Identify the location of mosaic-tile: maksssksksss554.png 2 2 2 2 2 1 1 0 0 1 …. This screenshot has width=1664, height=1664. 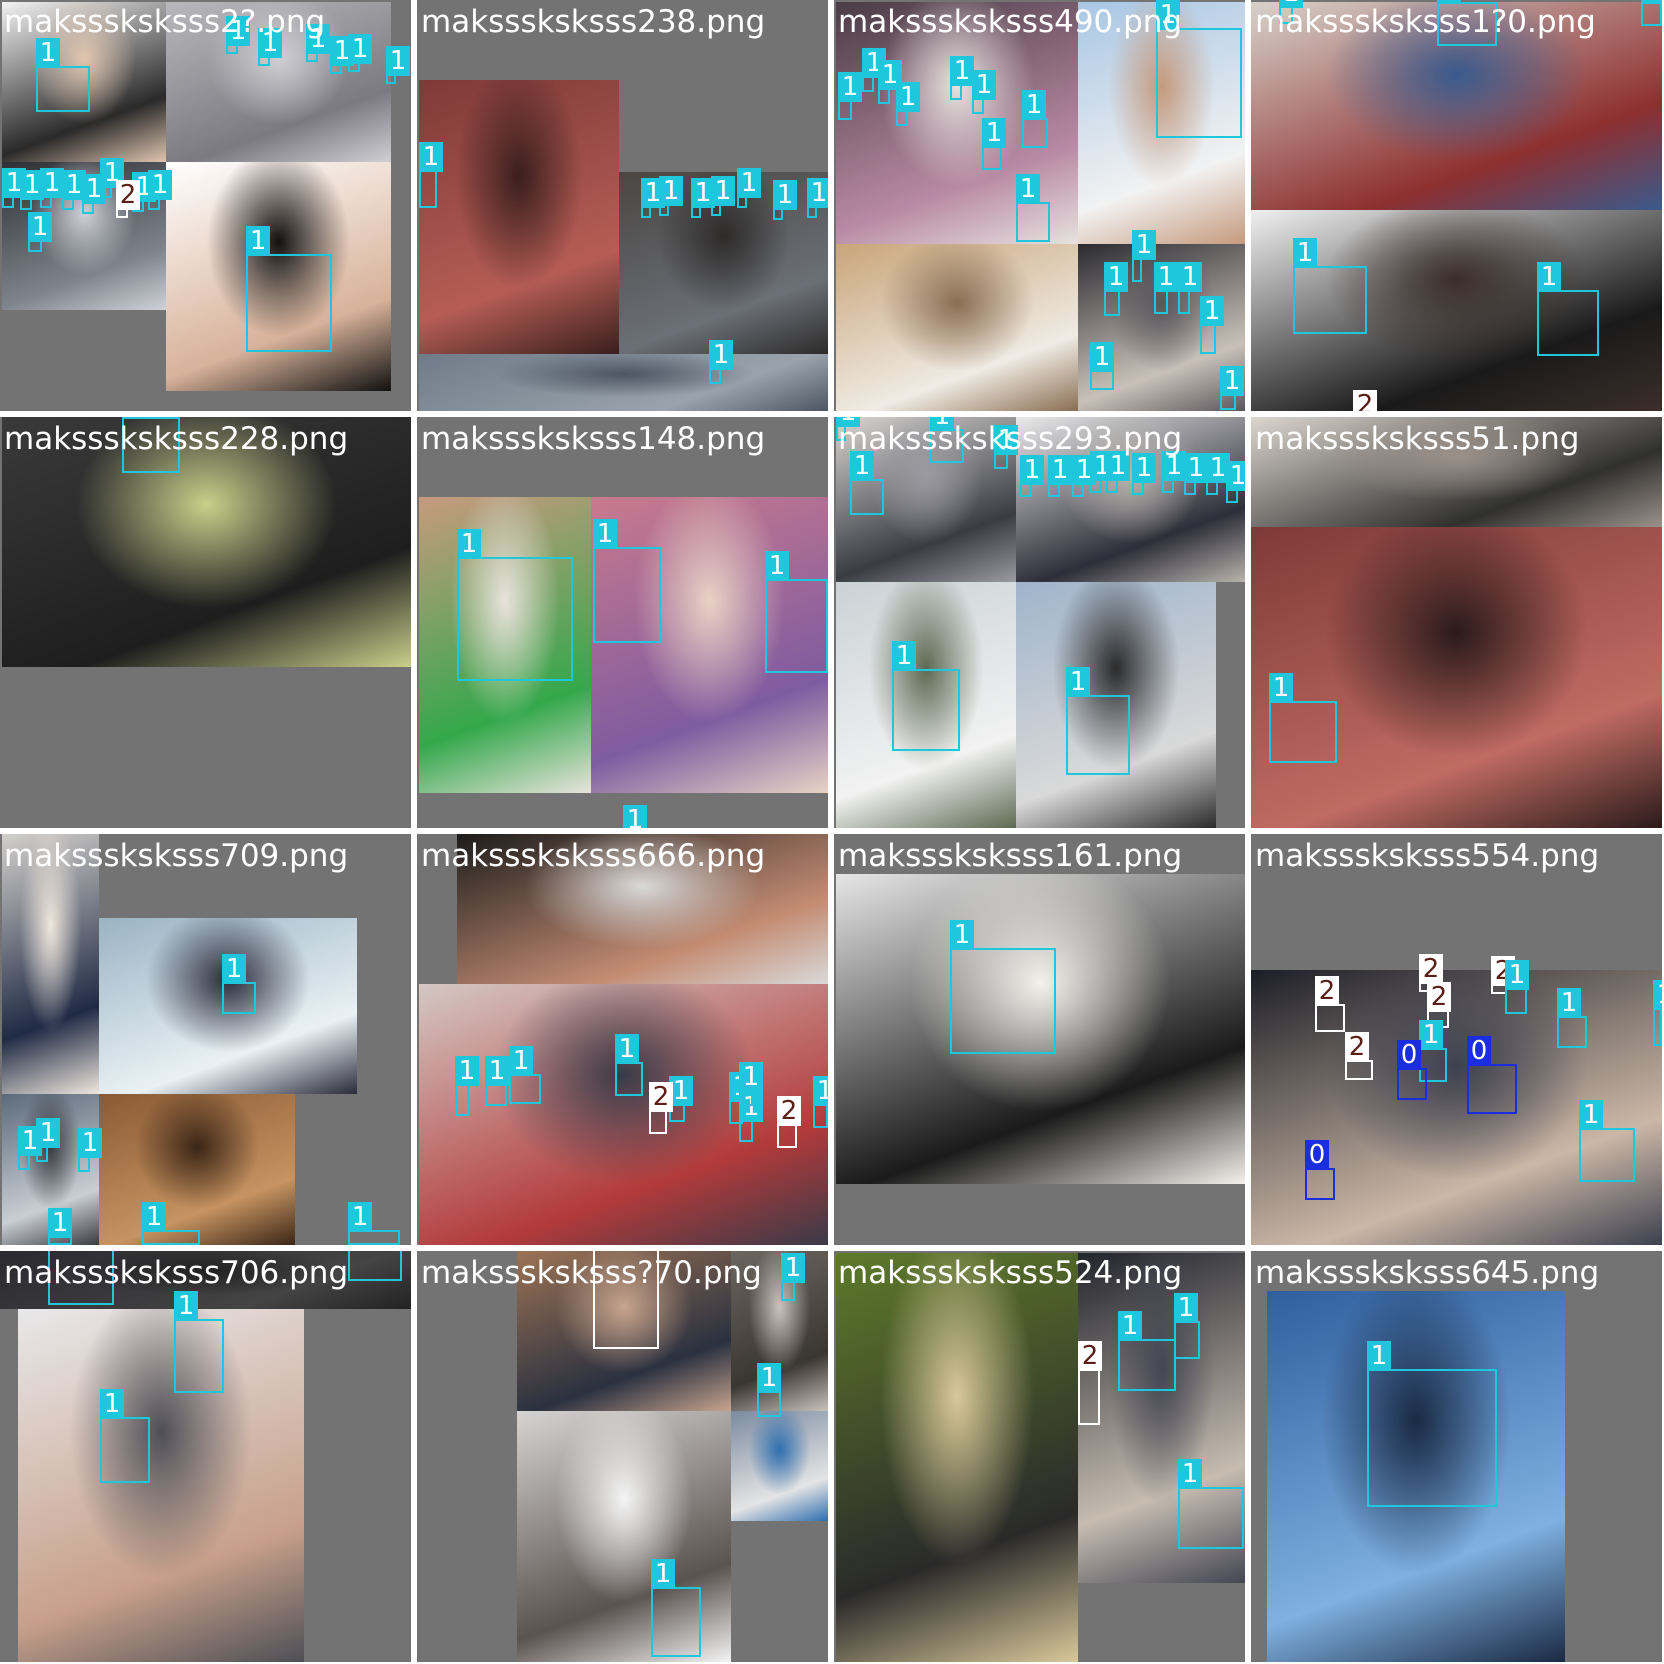
(1456, 1039).